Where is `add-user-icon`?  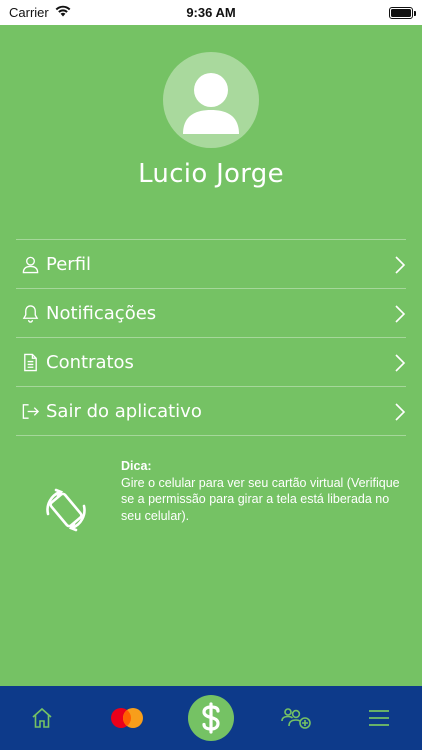 add-user-icon is located at coordinates (296, 718).